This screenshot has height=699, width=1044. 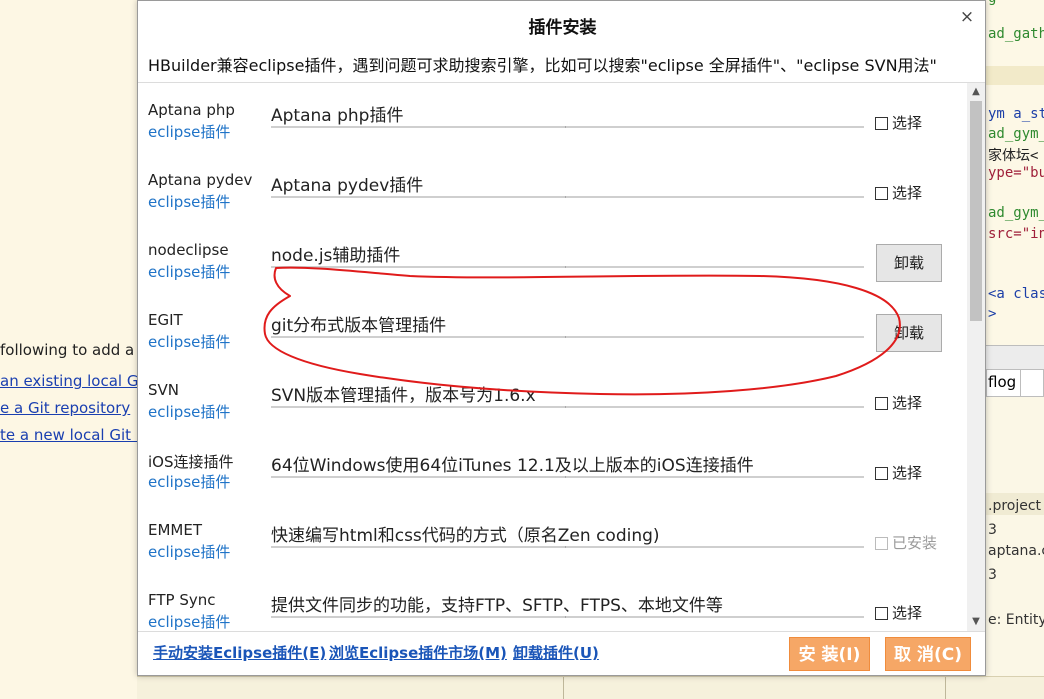 I want to click on code-line: ym a_st, so click(x=1016, y=114).